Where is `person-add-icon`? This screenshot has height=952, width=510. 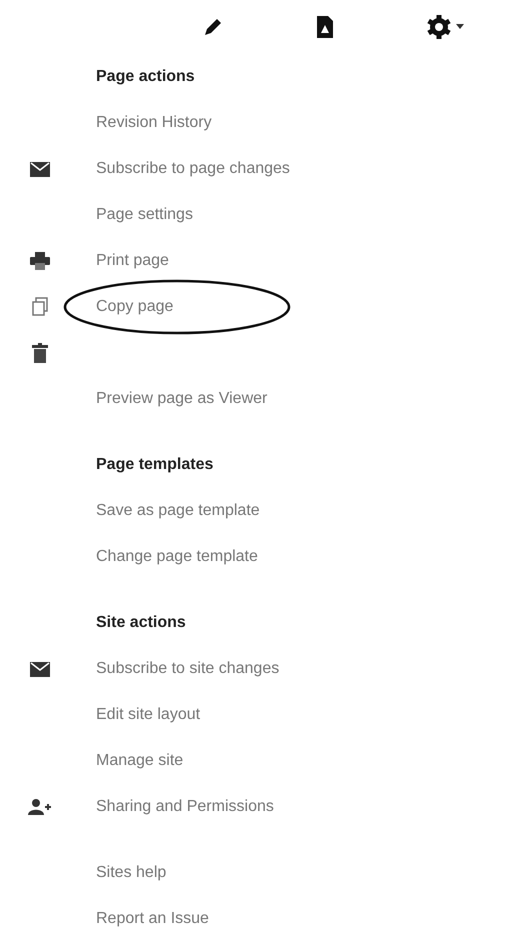
person-add-icon is located at coordinates (40, 807).